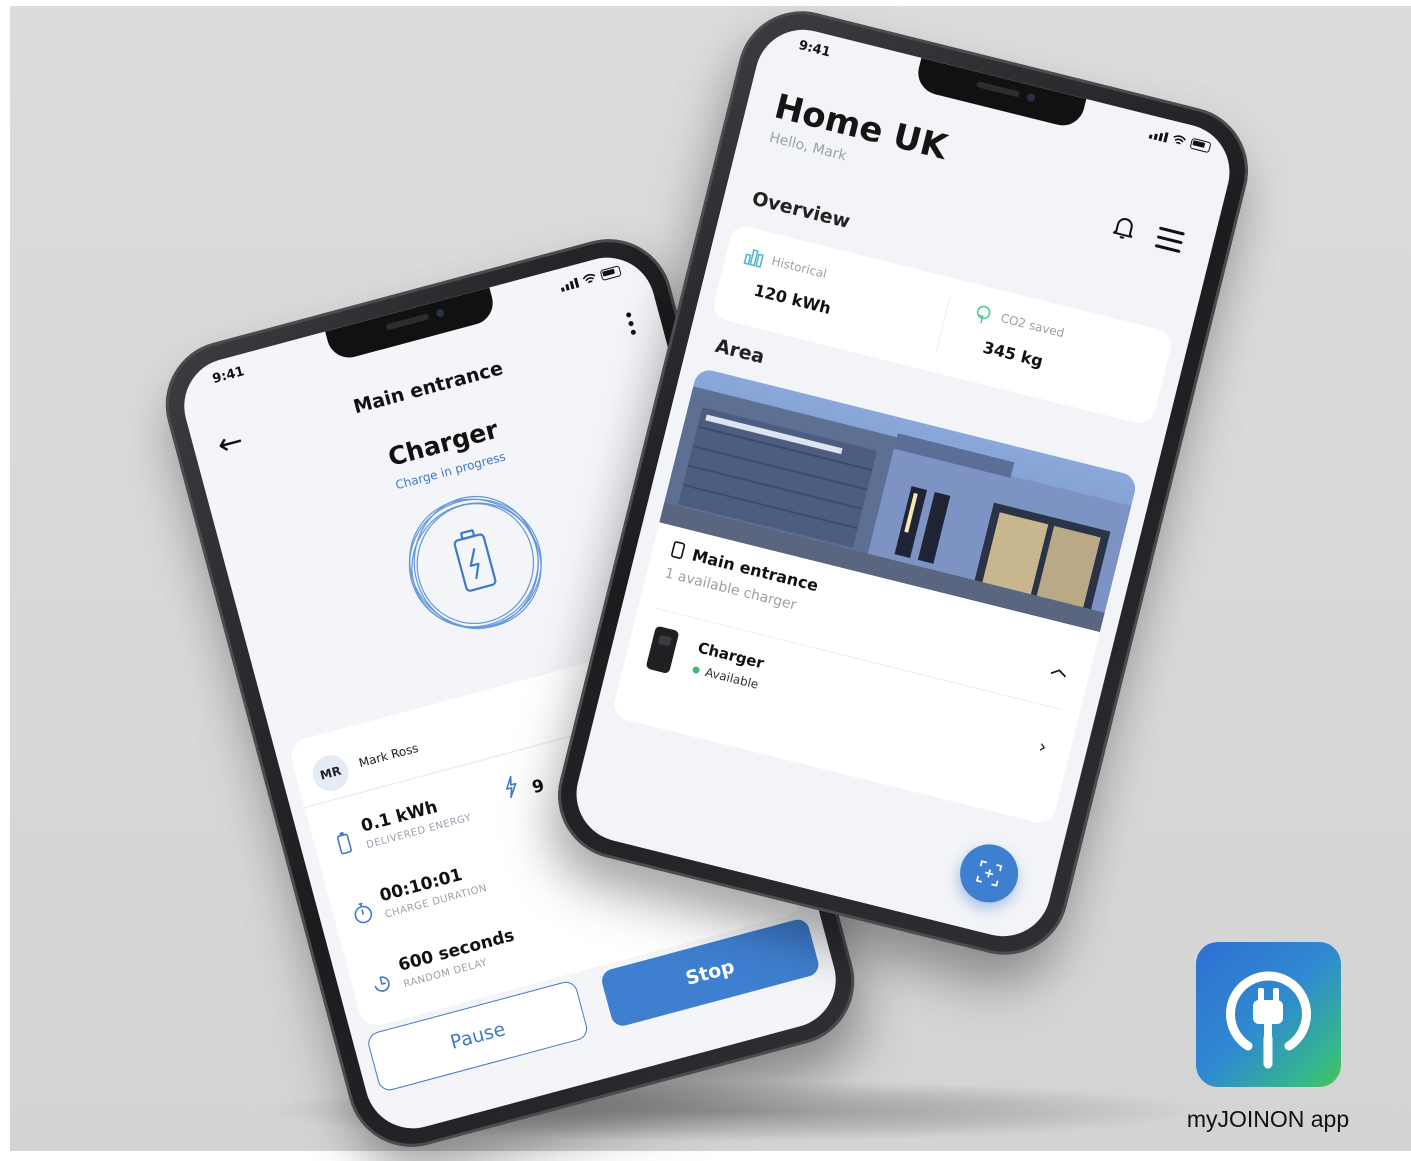 The height and width of the screenshot is (1161, 1411). I want to click on plug-power-icon, so click(1268, 1020).